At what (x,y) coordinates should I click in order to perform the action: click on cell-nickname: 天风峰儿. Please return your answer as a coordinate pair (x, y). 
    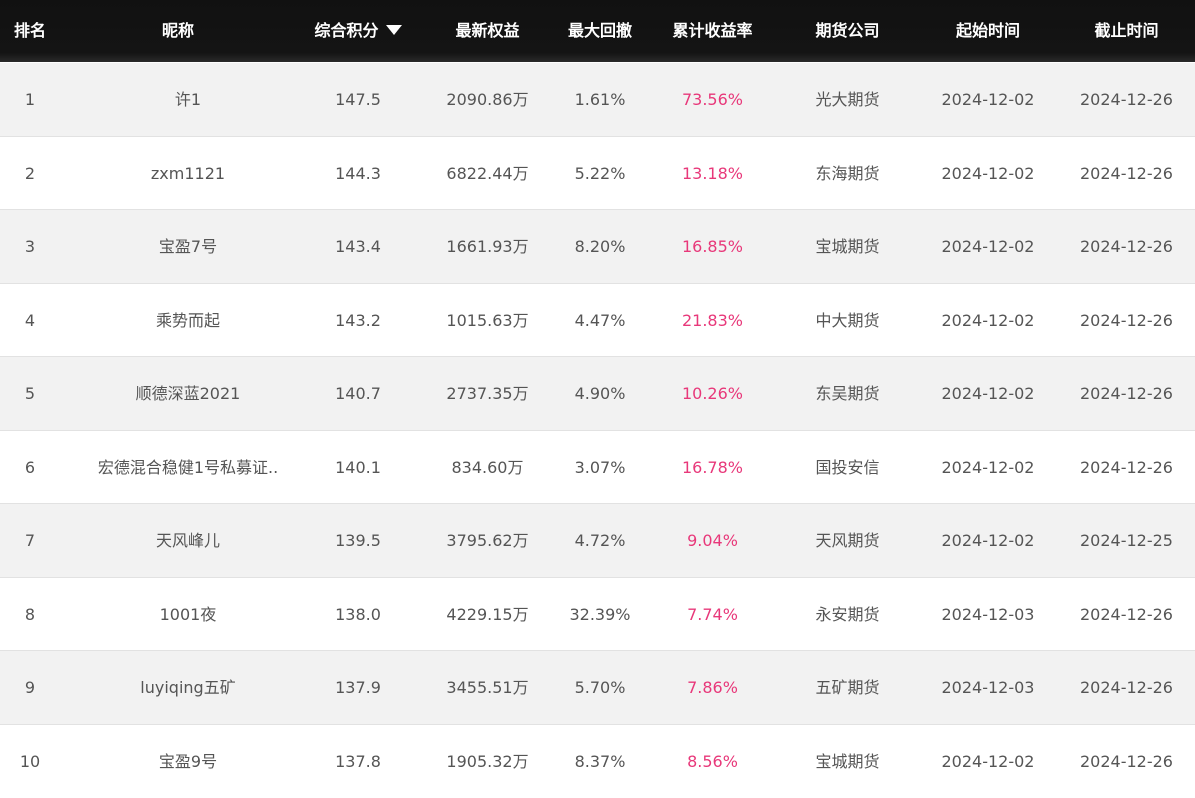
    Looking at the image, I should click on (188, 540).